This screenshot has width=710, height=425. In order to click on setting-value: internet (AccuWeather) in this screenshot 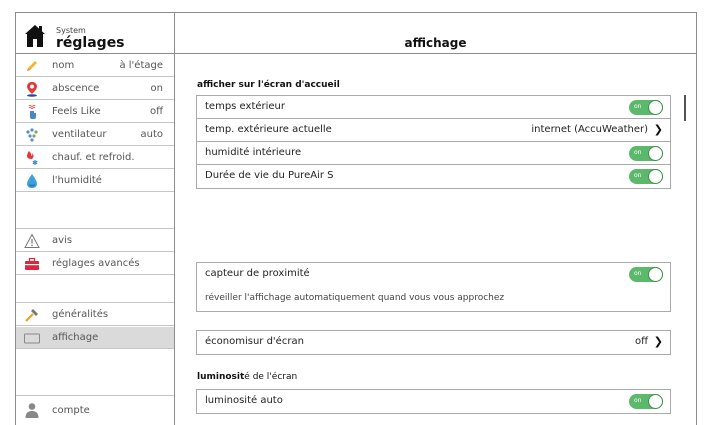, I will do `click(589, 129)`.